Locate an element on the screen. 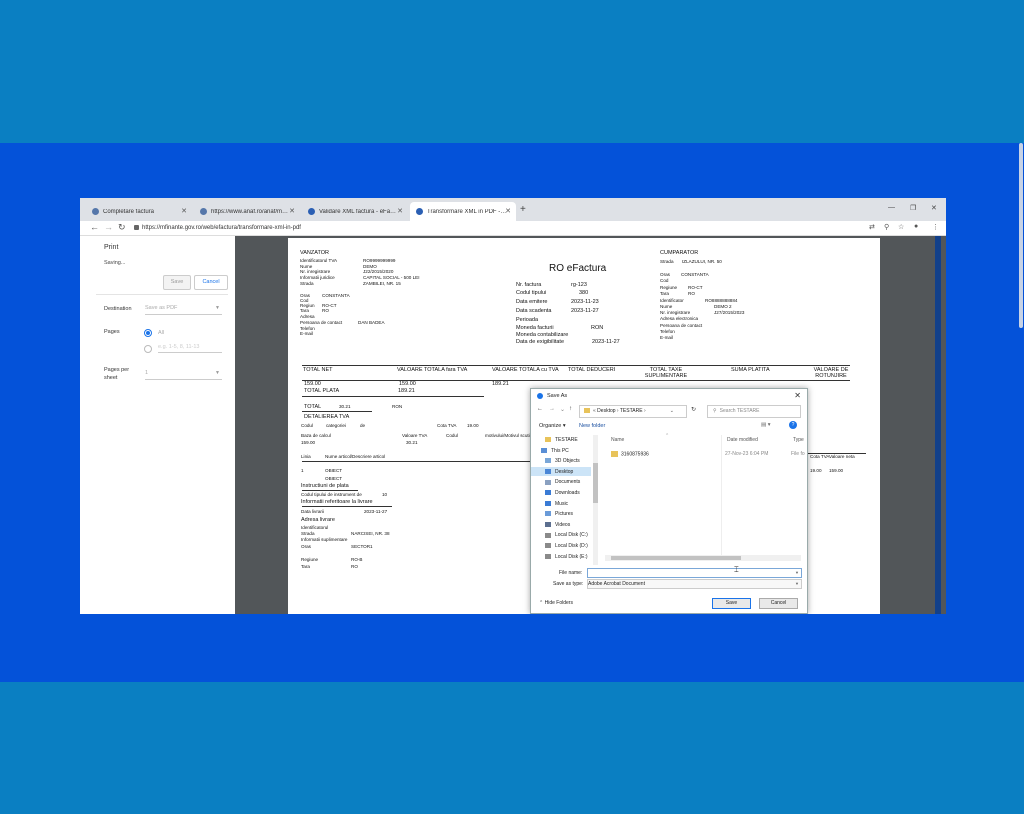 Image resolution: width=1024 pixels, height=814 pixels. buyer-field-label: Nr. inregistrare is located at coordinates (675, 312).